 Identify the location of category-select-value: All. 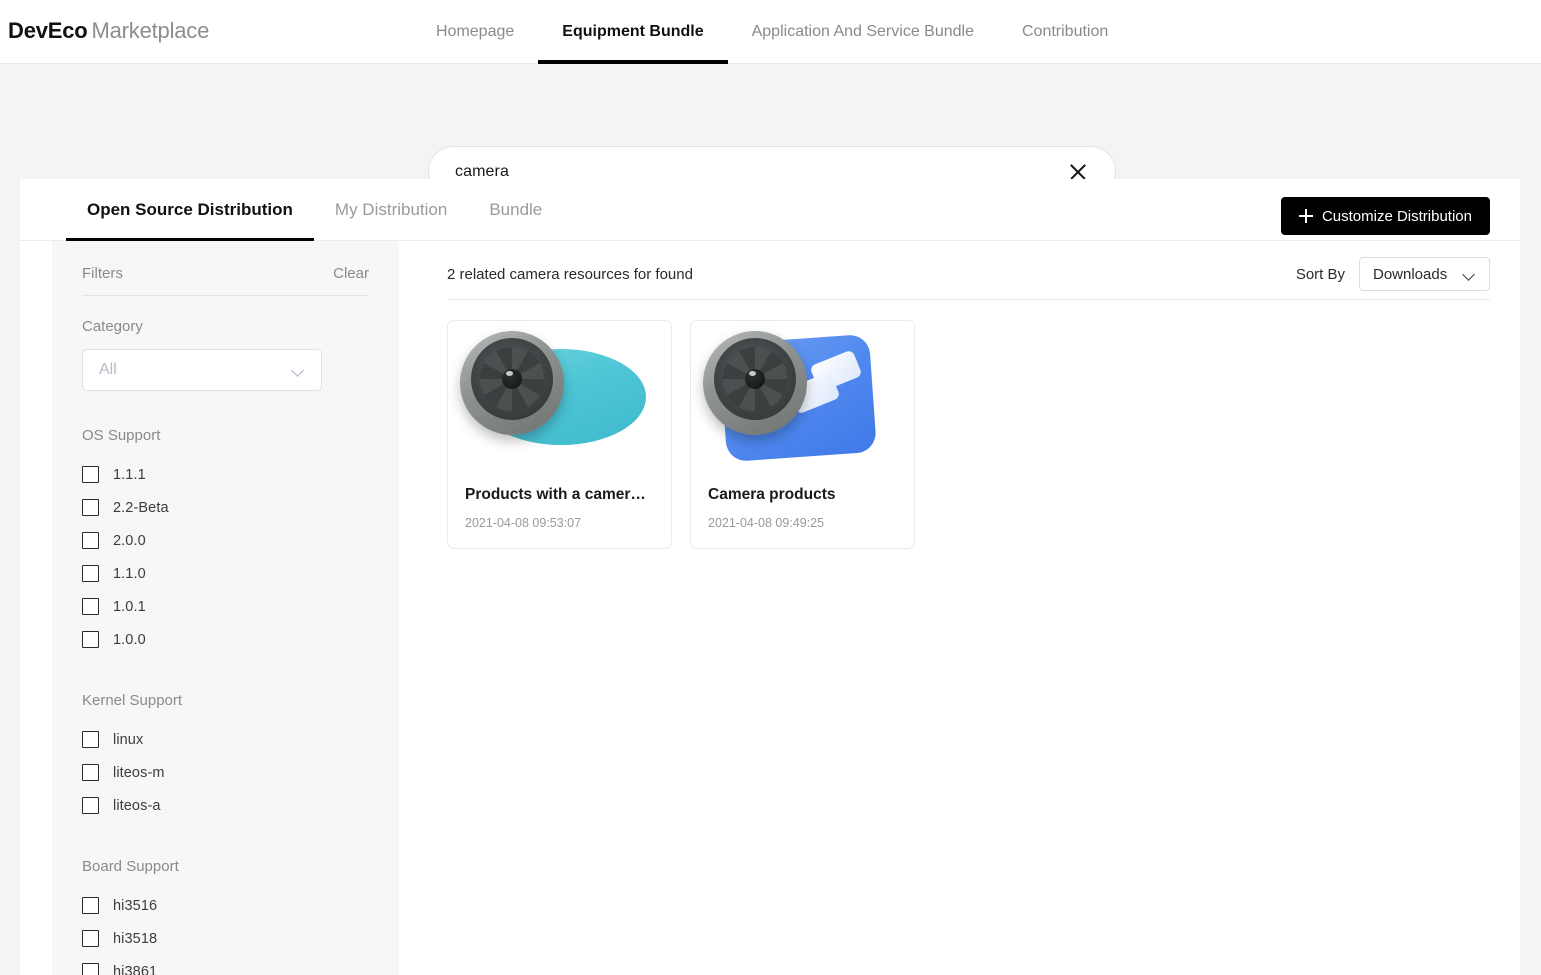
(108, 369).